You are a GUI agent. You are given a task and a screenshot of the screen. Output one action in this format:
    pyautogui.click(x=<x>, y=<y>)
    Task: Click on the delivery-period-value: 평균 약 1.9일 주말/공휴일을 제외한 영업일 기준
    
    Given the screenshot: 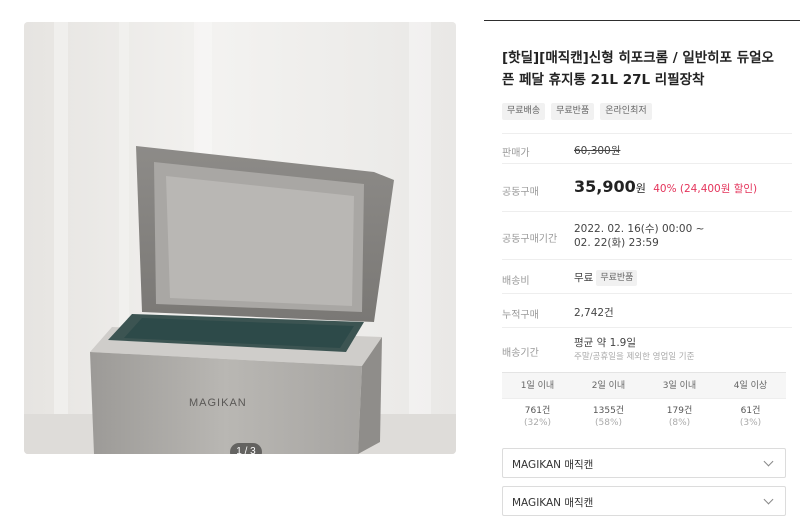 What is the action you would take?
    pyautogui.click(x=634, y=350)
    